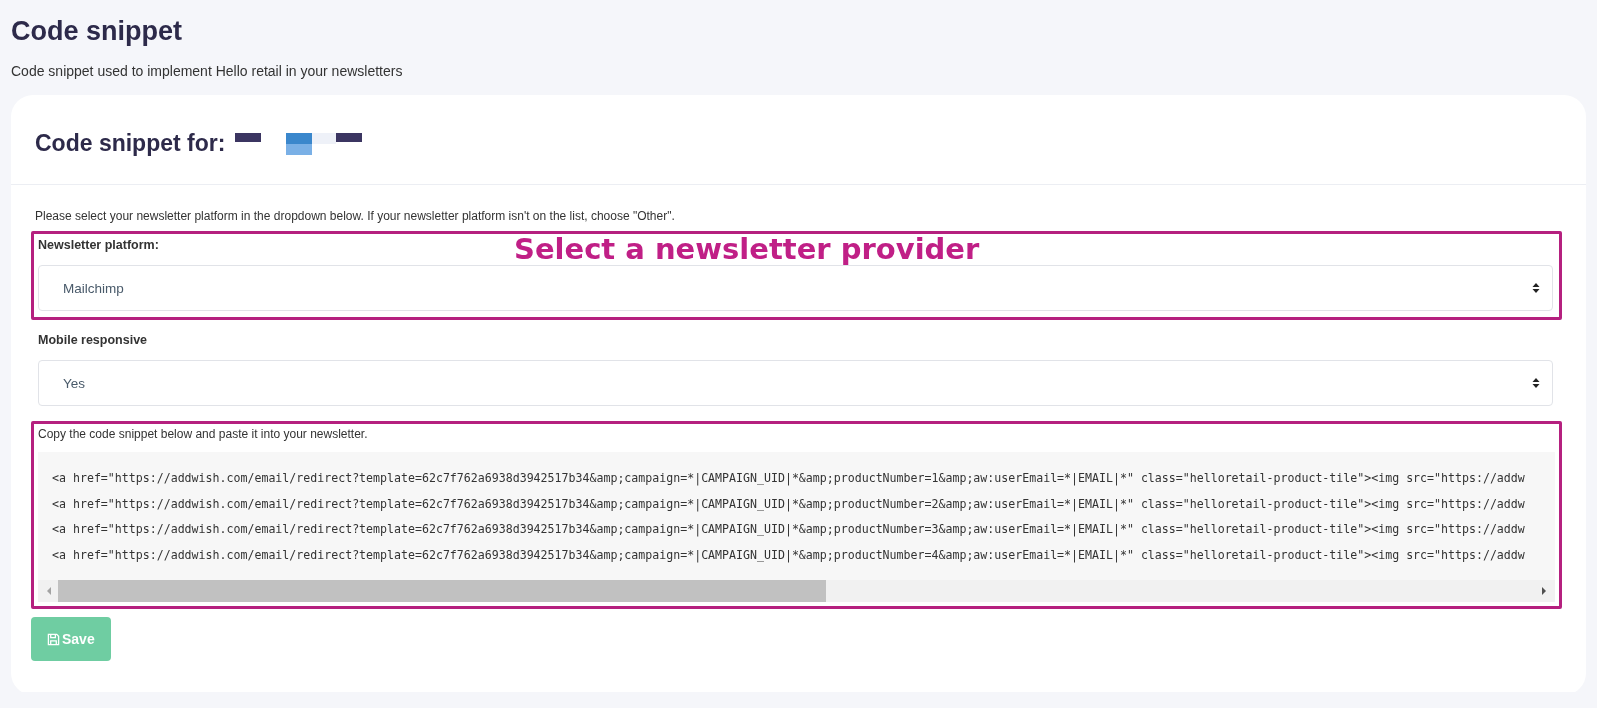 This screenshot has height=708, width=1597. What do you see at coordinates (130, 143) in the screenshot?
I see `card-title: Code snippet for:` at bounding box center [130, 143].